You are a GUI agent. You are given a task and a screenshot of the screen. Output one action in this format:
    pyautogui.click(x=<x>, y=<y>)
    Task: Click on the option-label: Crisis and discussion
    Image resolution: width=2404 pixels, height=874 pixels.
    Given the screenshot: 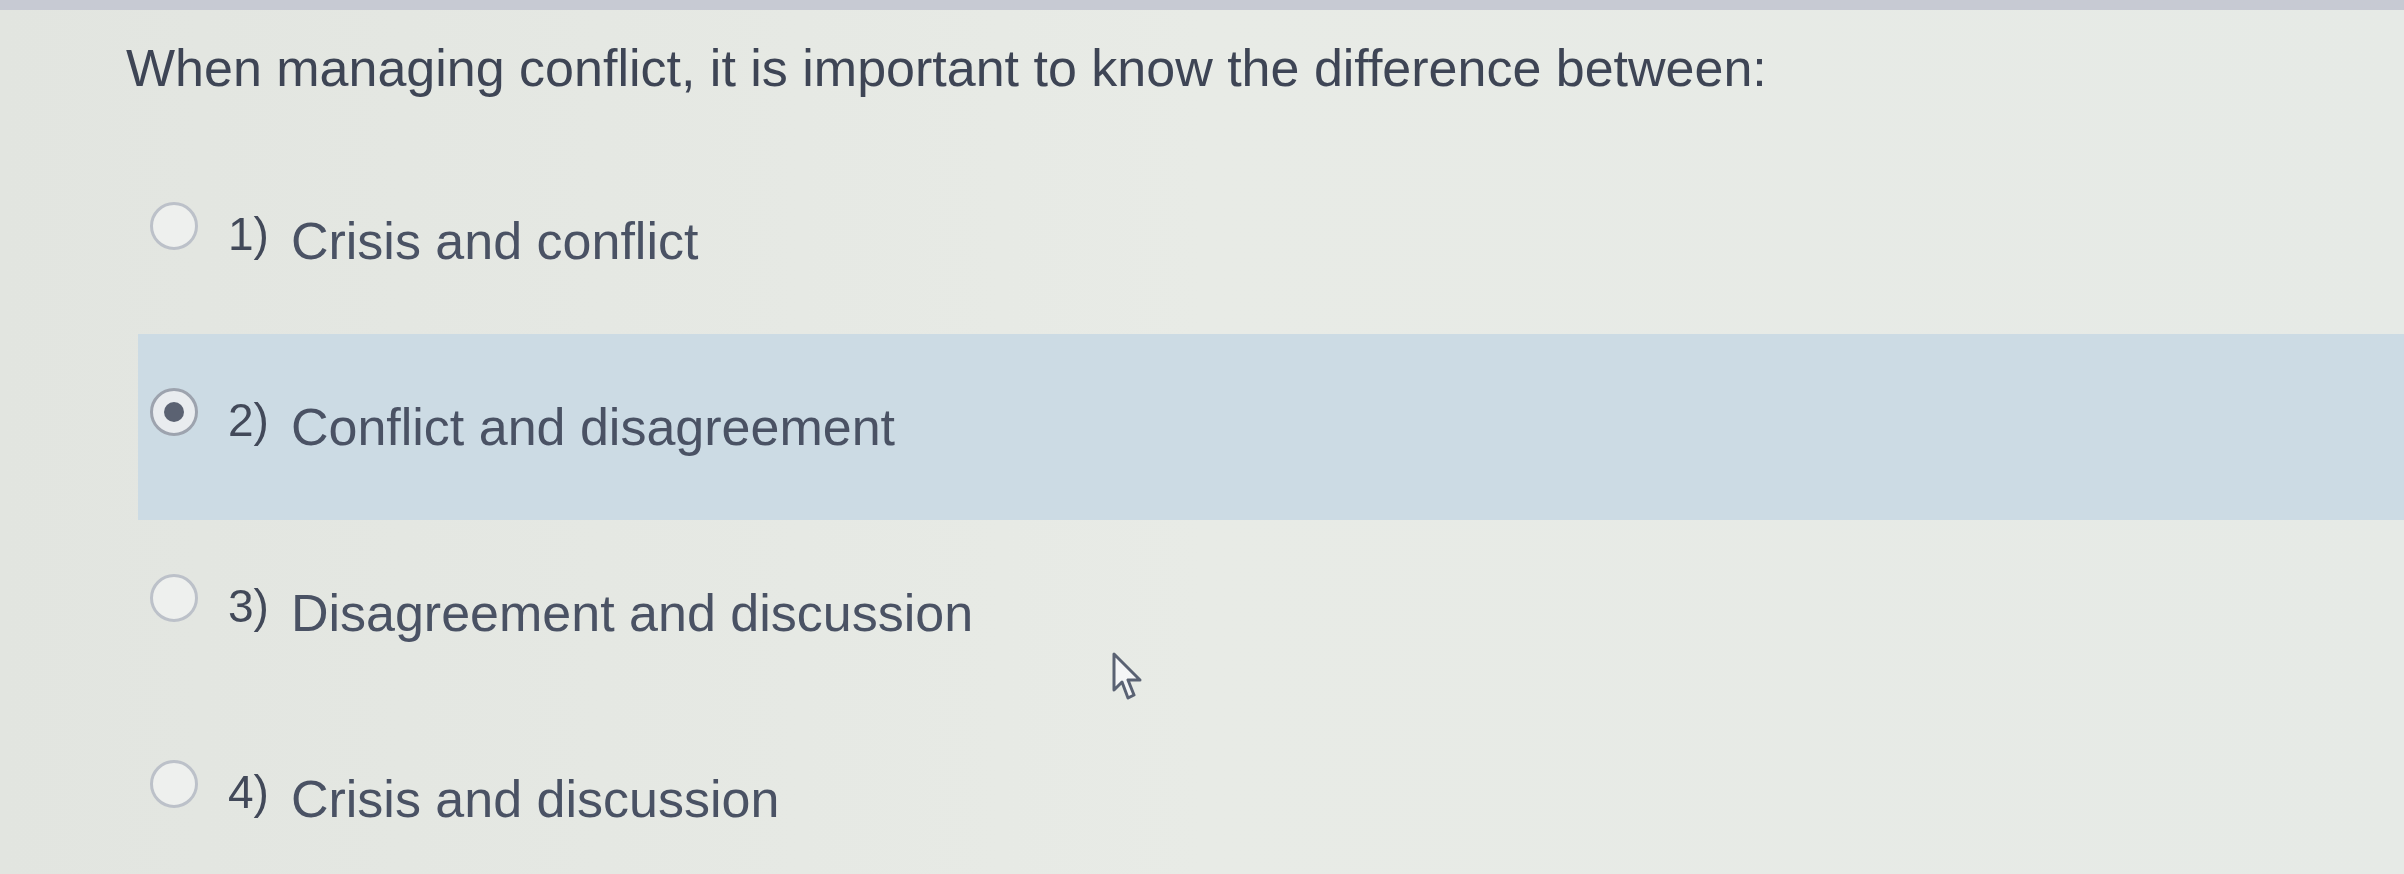 What is the action you would take?
    pyautogui.click(x=535, y=799)
    